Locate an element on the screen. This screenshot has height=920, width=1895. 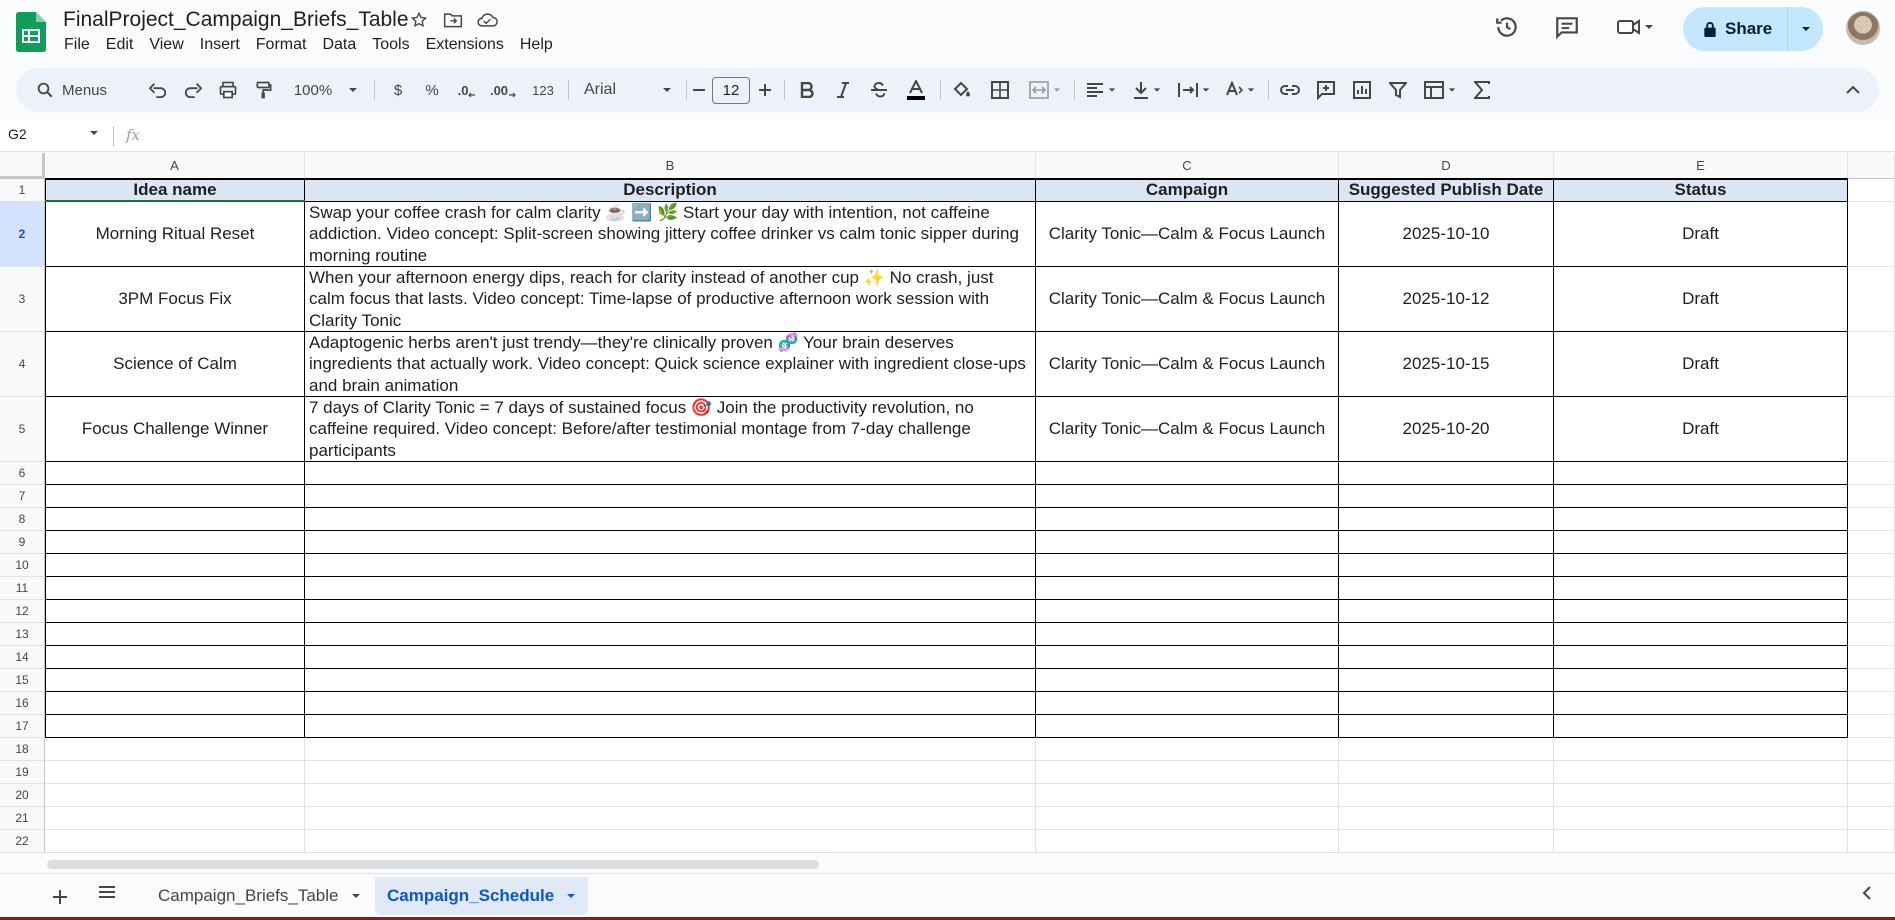
print-icon is located at coordinates (228, 90).